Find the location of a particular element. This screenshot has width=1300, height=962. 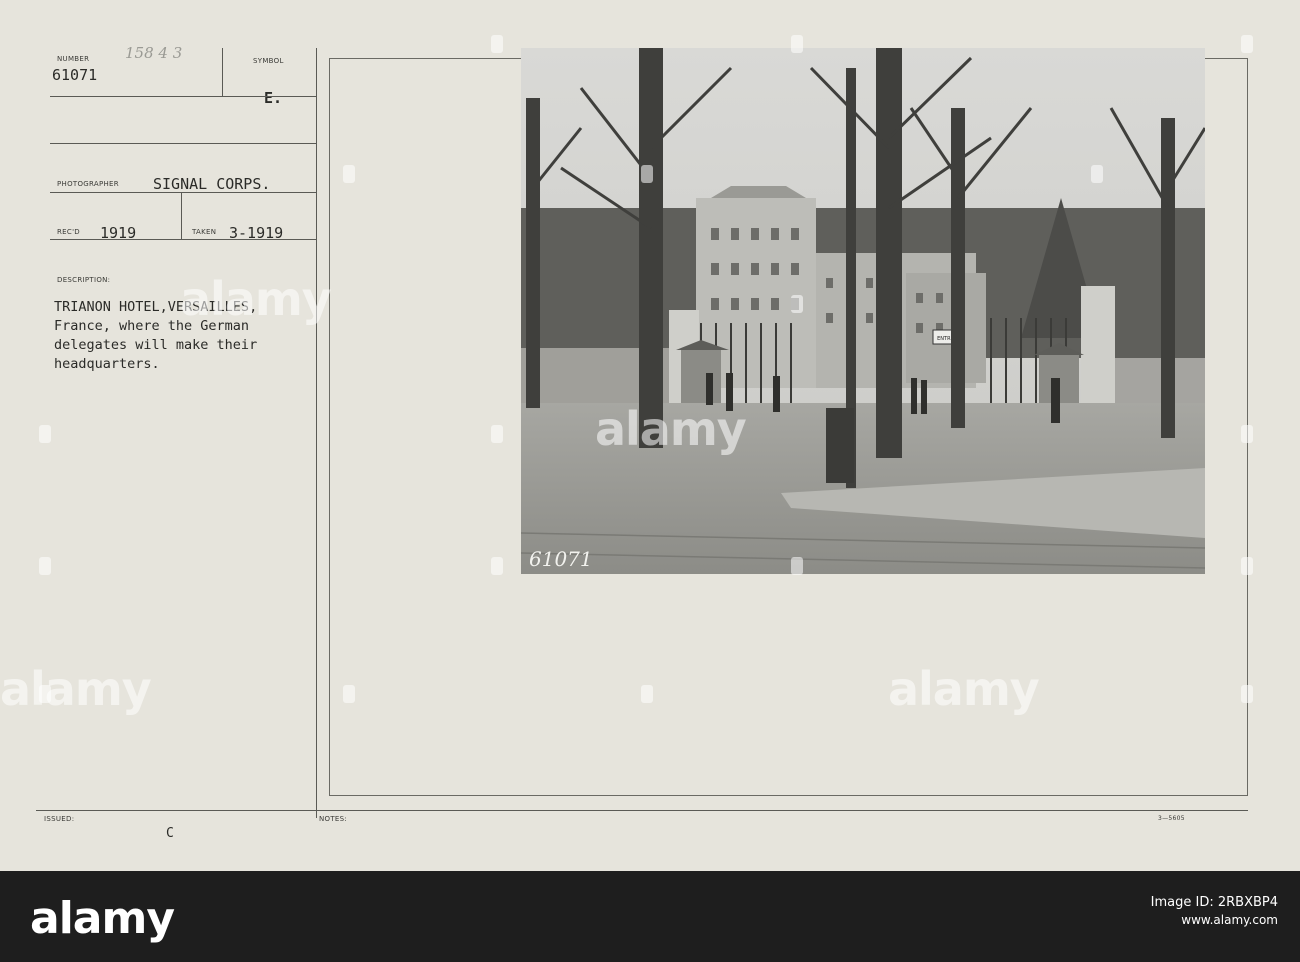

footer-bar: alamy Image ID: 2RBXBP4 www.alamy.com is located at coordinates (650, 916).